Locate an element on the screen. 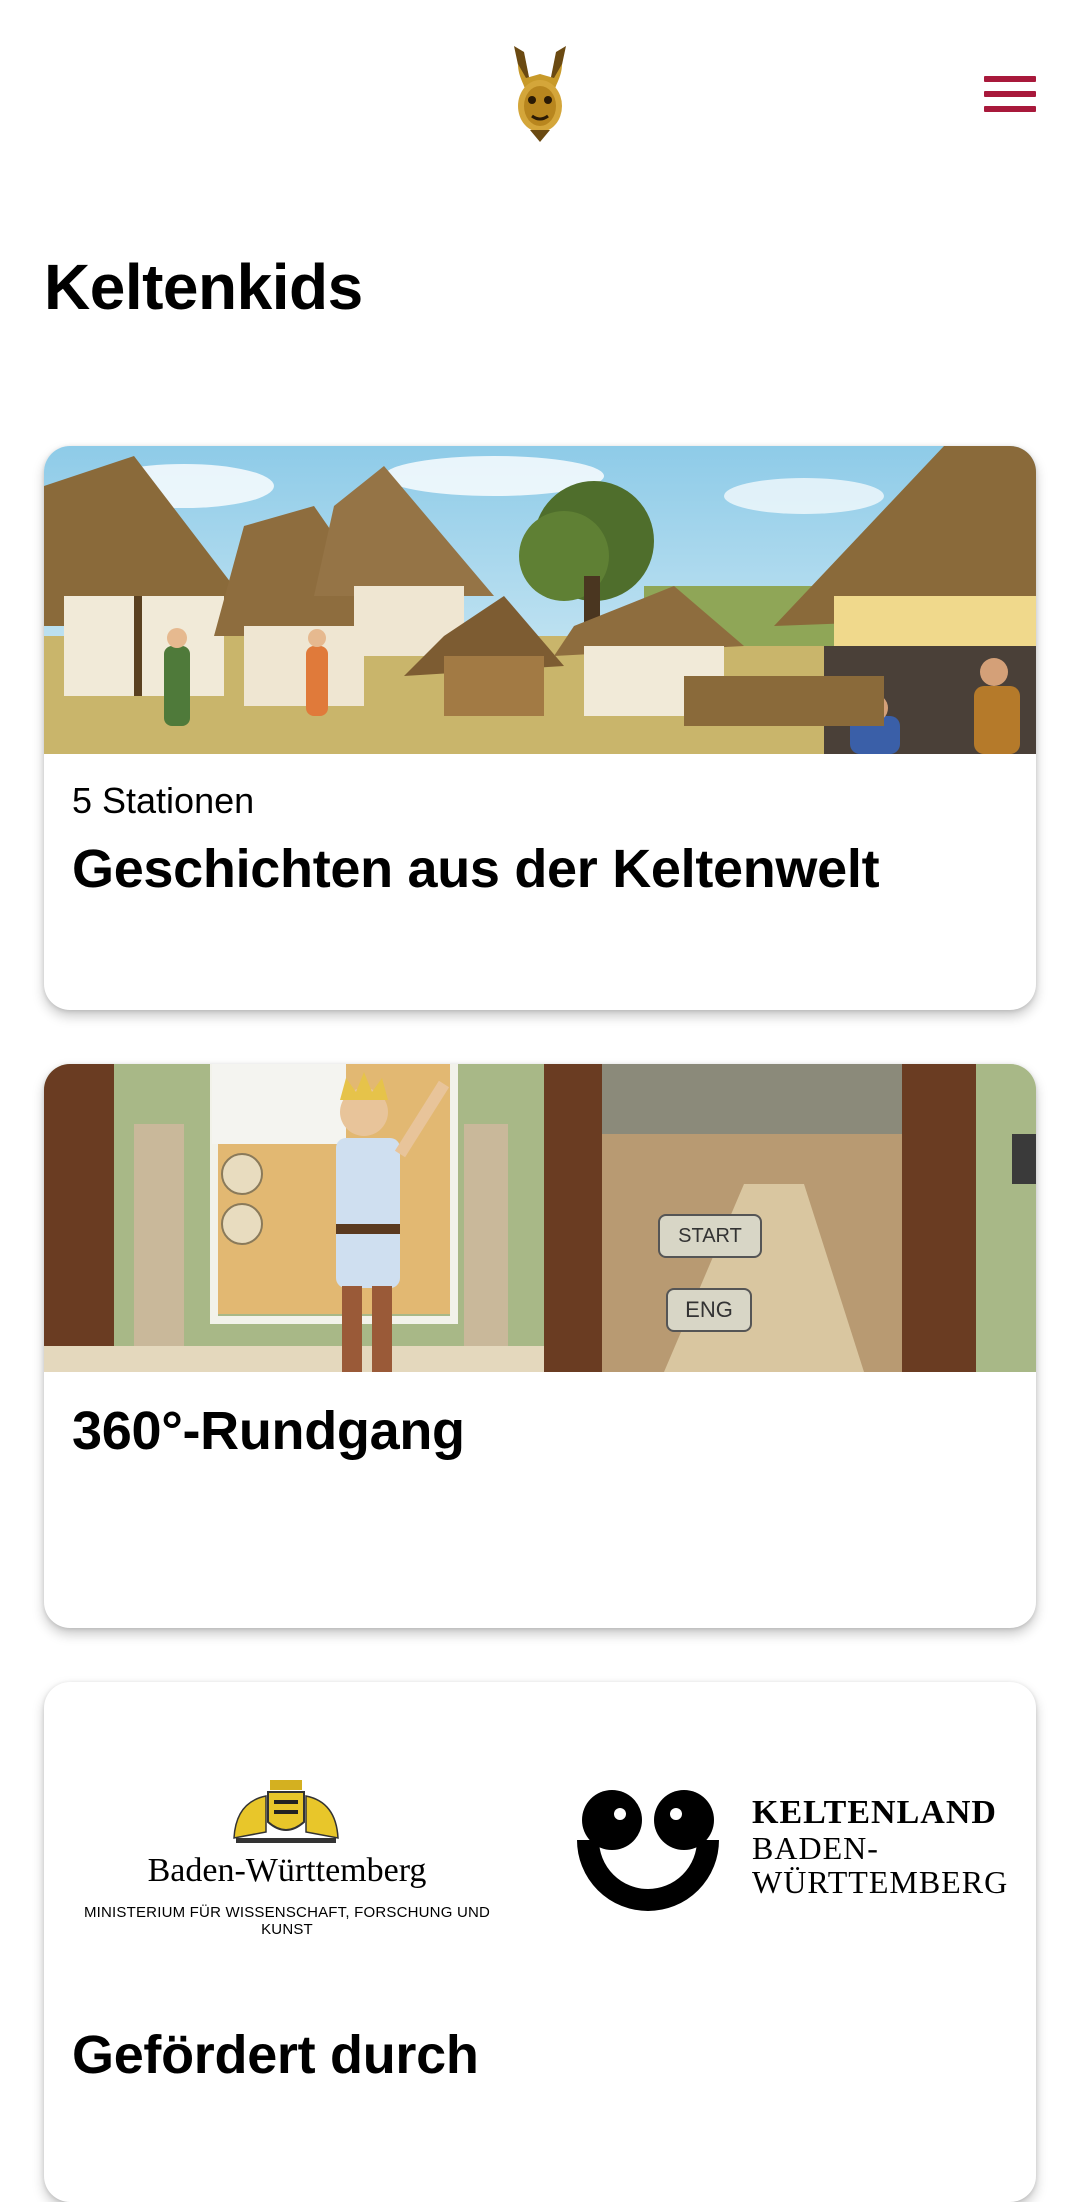 The width and height of the screenshot is (1080, 2202). keltenland-line1: KELTENLAND is located at coordinates (874, 1812).